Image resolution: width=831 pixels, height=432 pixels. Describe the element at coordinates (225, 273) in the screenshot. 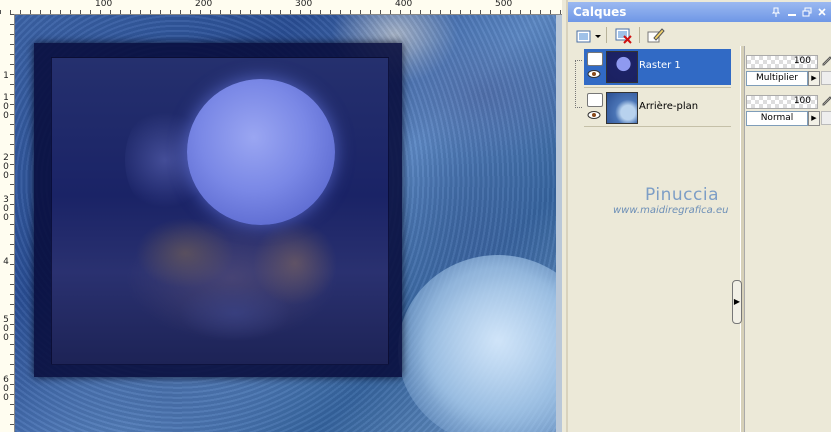

I see `fairy-figures` at that location.